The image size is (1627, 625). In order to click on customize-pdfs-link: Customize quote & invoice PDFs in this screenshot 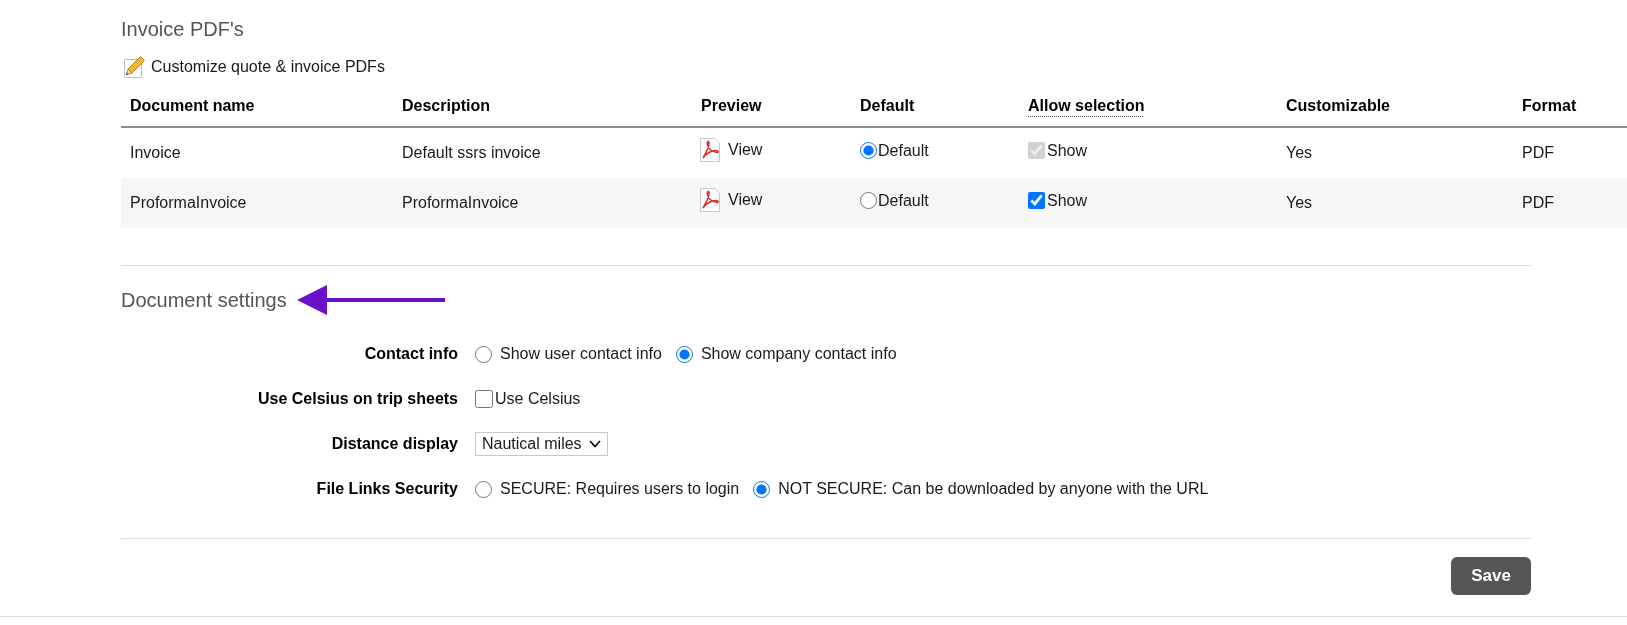, I will do `click(254, 67)`.